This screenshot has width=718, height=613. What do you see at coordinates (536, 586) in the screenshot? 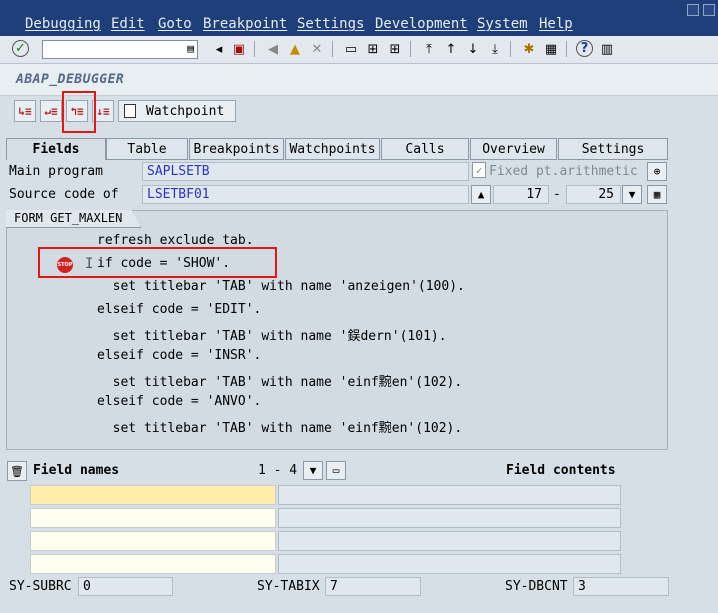
I see `sy-dbcnt-label: SY-DBCNT` at bounding box center [536, 586].